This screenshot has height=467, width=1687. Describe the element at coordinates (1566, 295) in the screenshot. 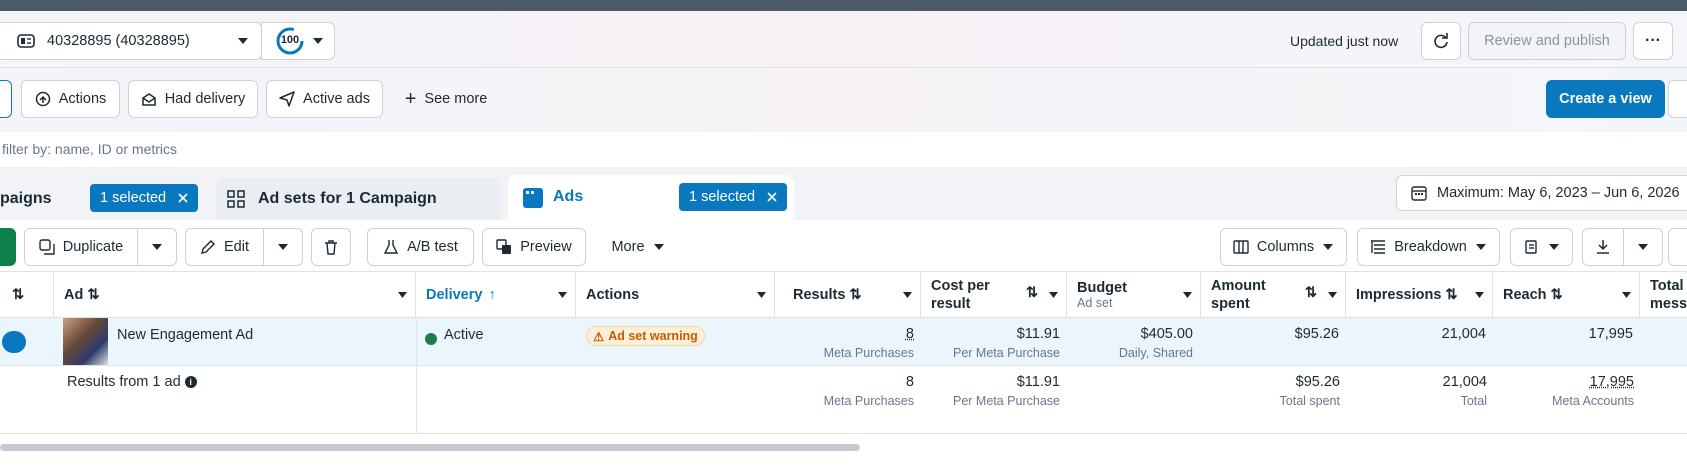

I see `header-reach: Reach ⇅` at that location.